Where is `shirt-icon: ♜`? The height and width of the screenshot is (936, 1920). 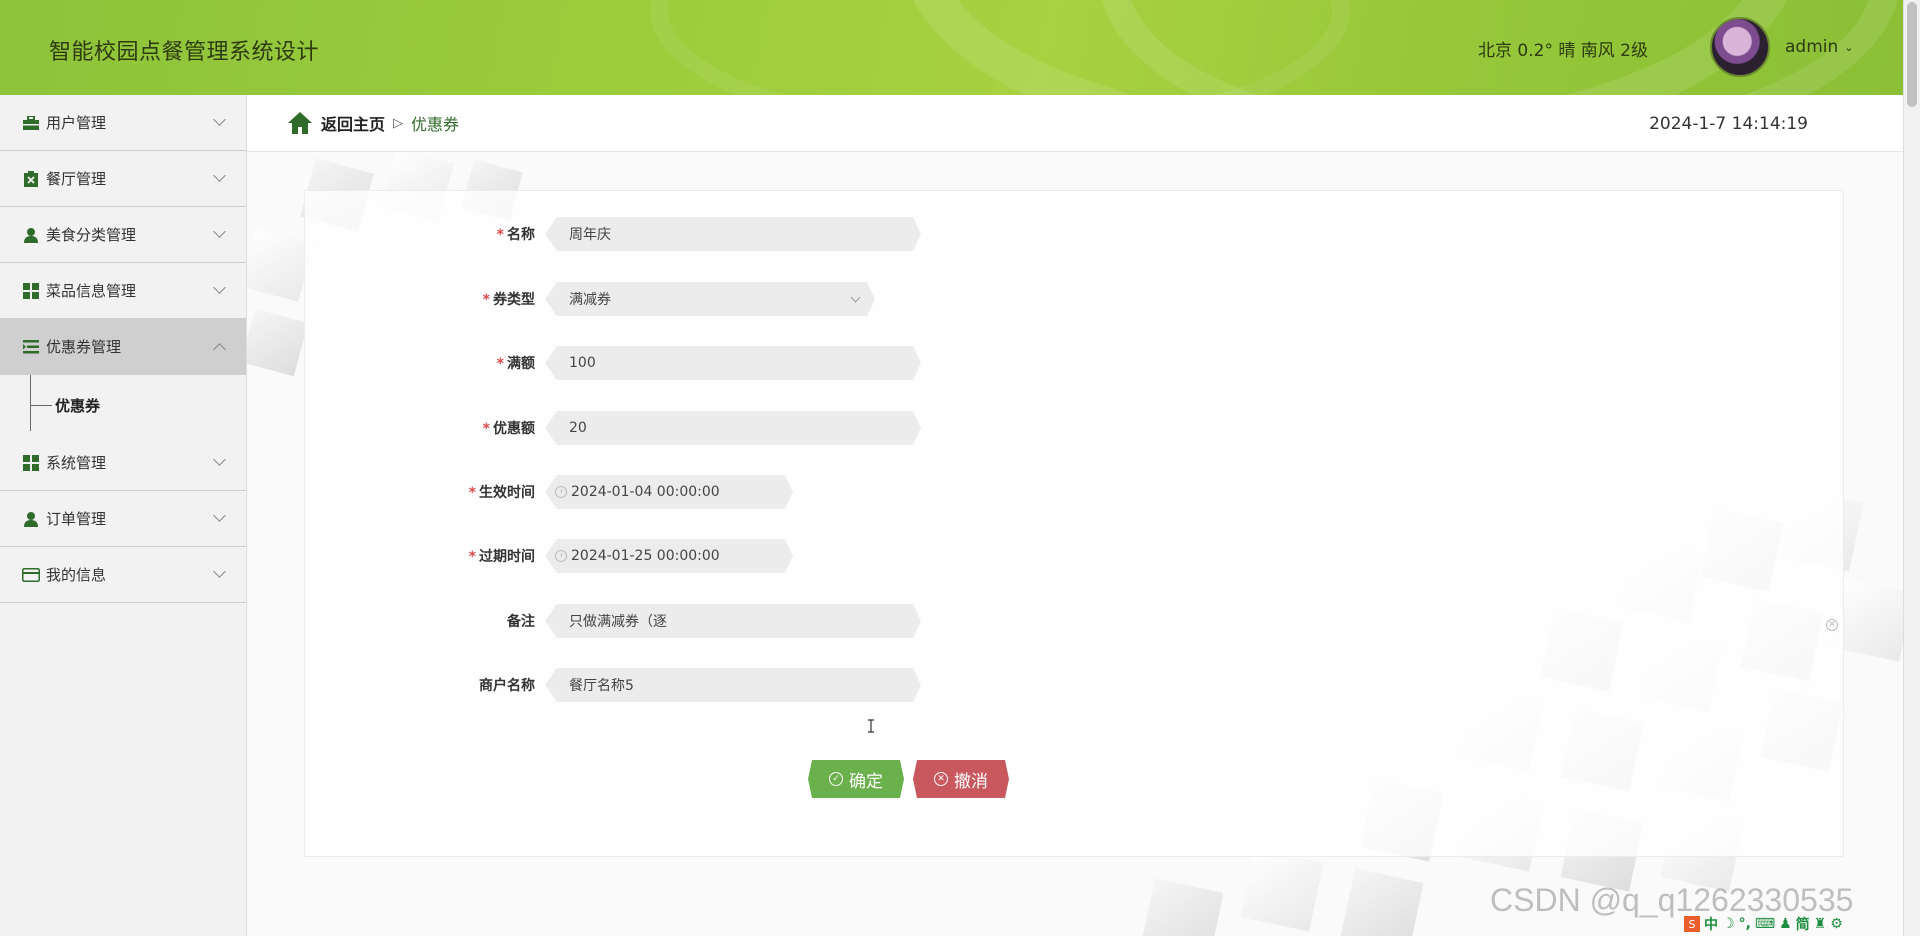 shirt-icon: ♜ is located at coordinates (1820, 924).